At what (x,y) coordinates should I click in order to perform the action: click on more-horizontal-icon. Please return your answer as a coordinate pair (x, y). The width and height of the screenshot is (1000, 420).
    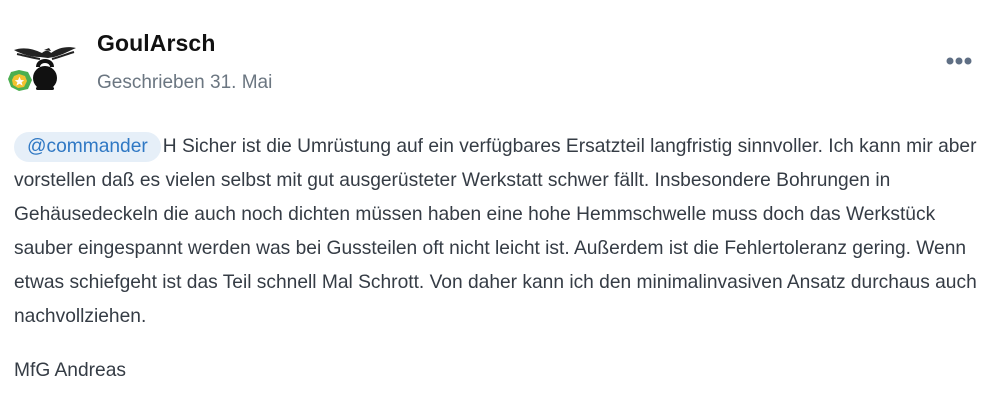
    Looking at the image, I should click on (959, 61).